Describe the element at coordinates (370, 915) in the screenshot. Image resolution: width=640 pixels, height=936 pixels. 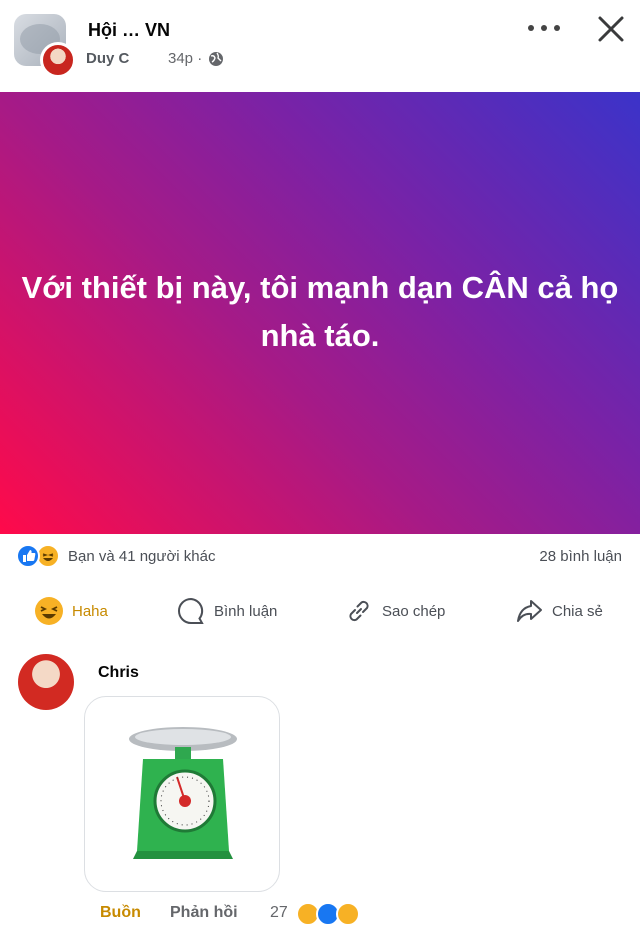
I see `comment-actions: Buồn Phản hồi 27` at that location.